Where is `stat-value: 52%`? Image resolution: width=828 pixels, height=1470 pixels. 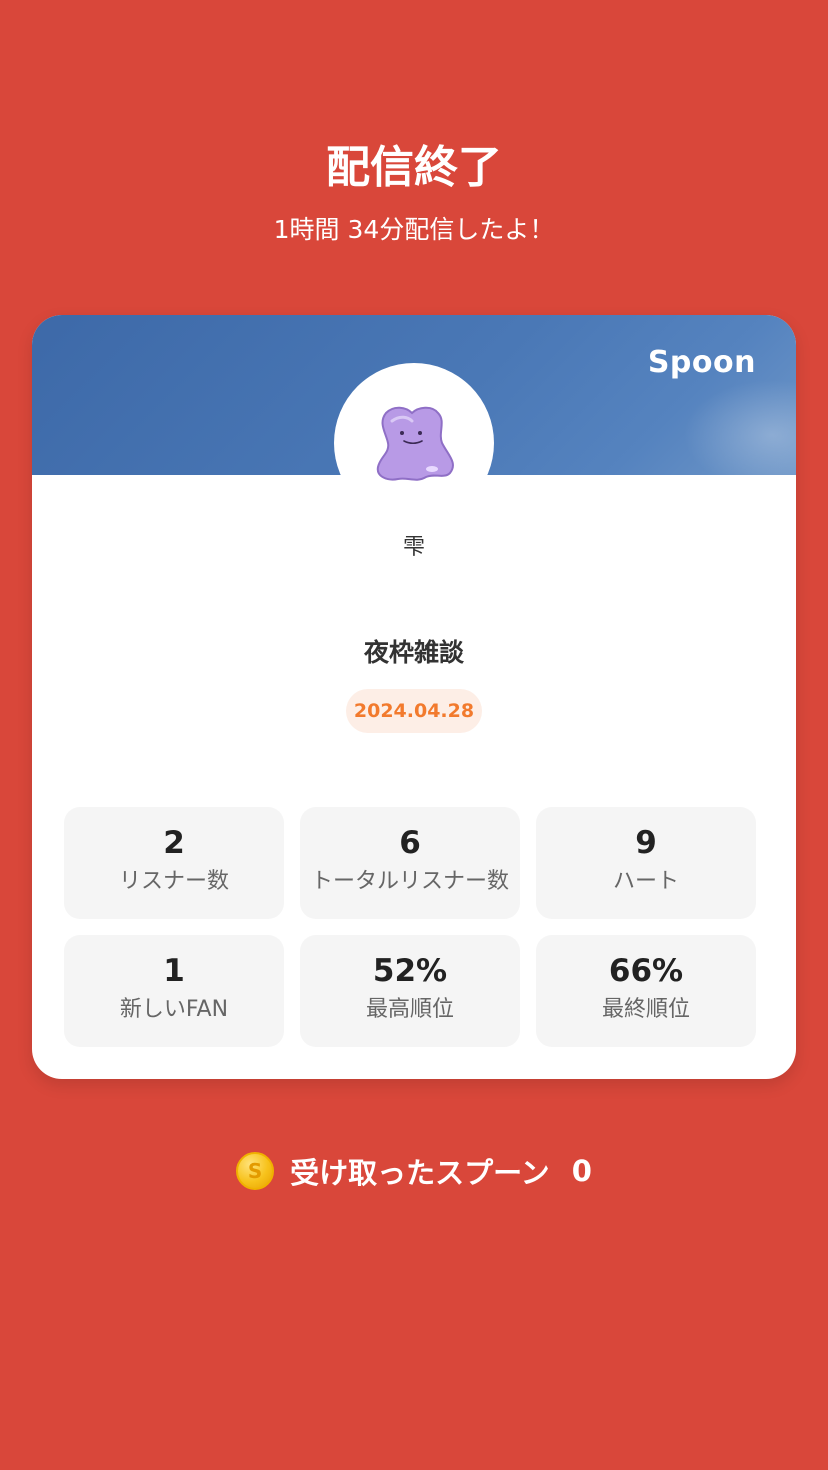 stat-value: 52% is located at coordinates (410, 971).